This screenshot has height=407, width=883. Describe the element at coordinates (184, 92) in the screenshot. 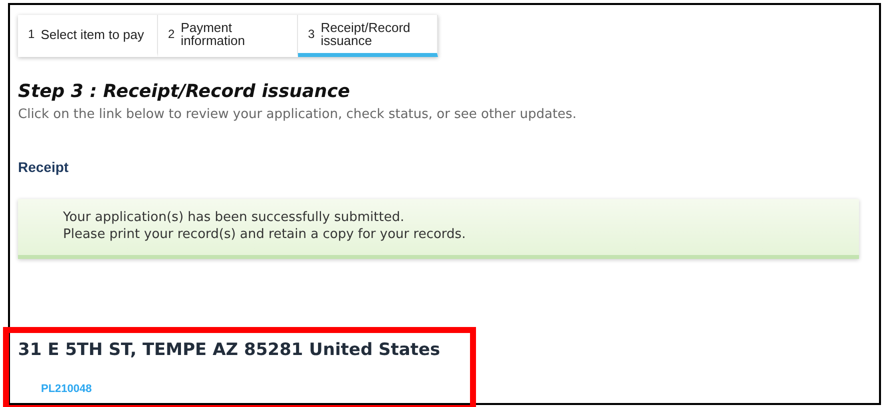

I see `page-heading: Step 3 : Receipt/Record issuance` at that location.